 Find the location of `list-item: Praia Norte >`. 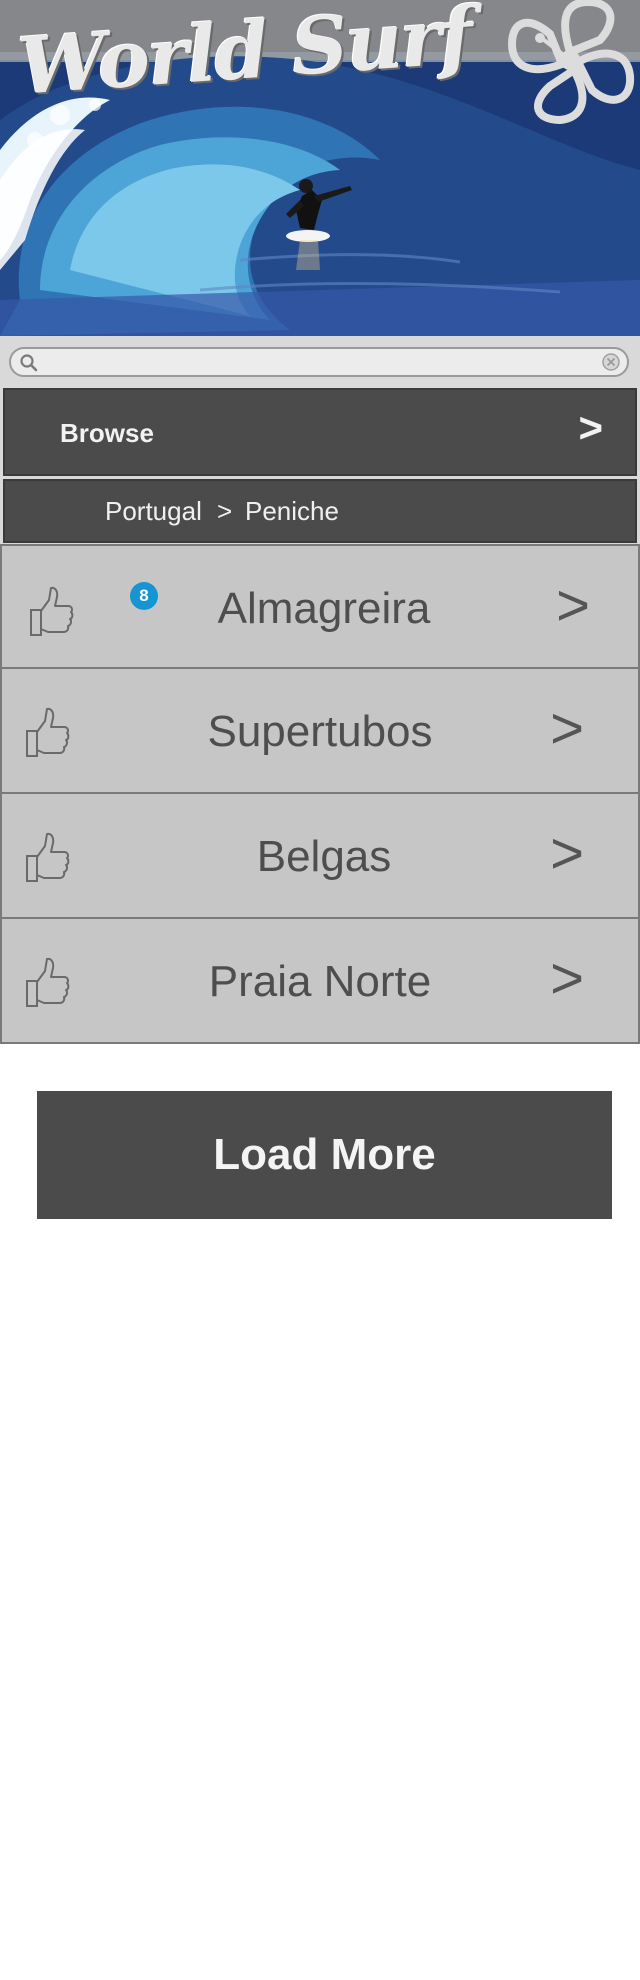

list-item: Praia Norte > is located at coordinates (320, 980).